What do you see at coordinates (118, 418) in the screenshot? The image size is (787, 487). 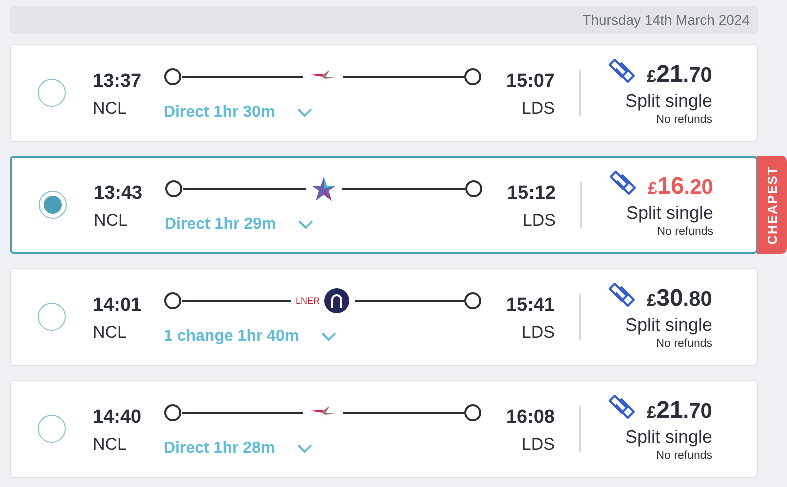 I see `departure-time: 14:40` at bounding box center [118, 418].